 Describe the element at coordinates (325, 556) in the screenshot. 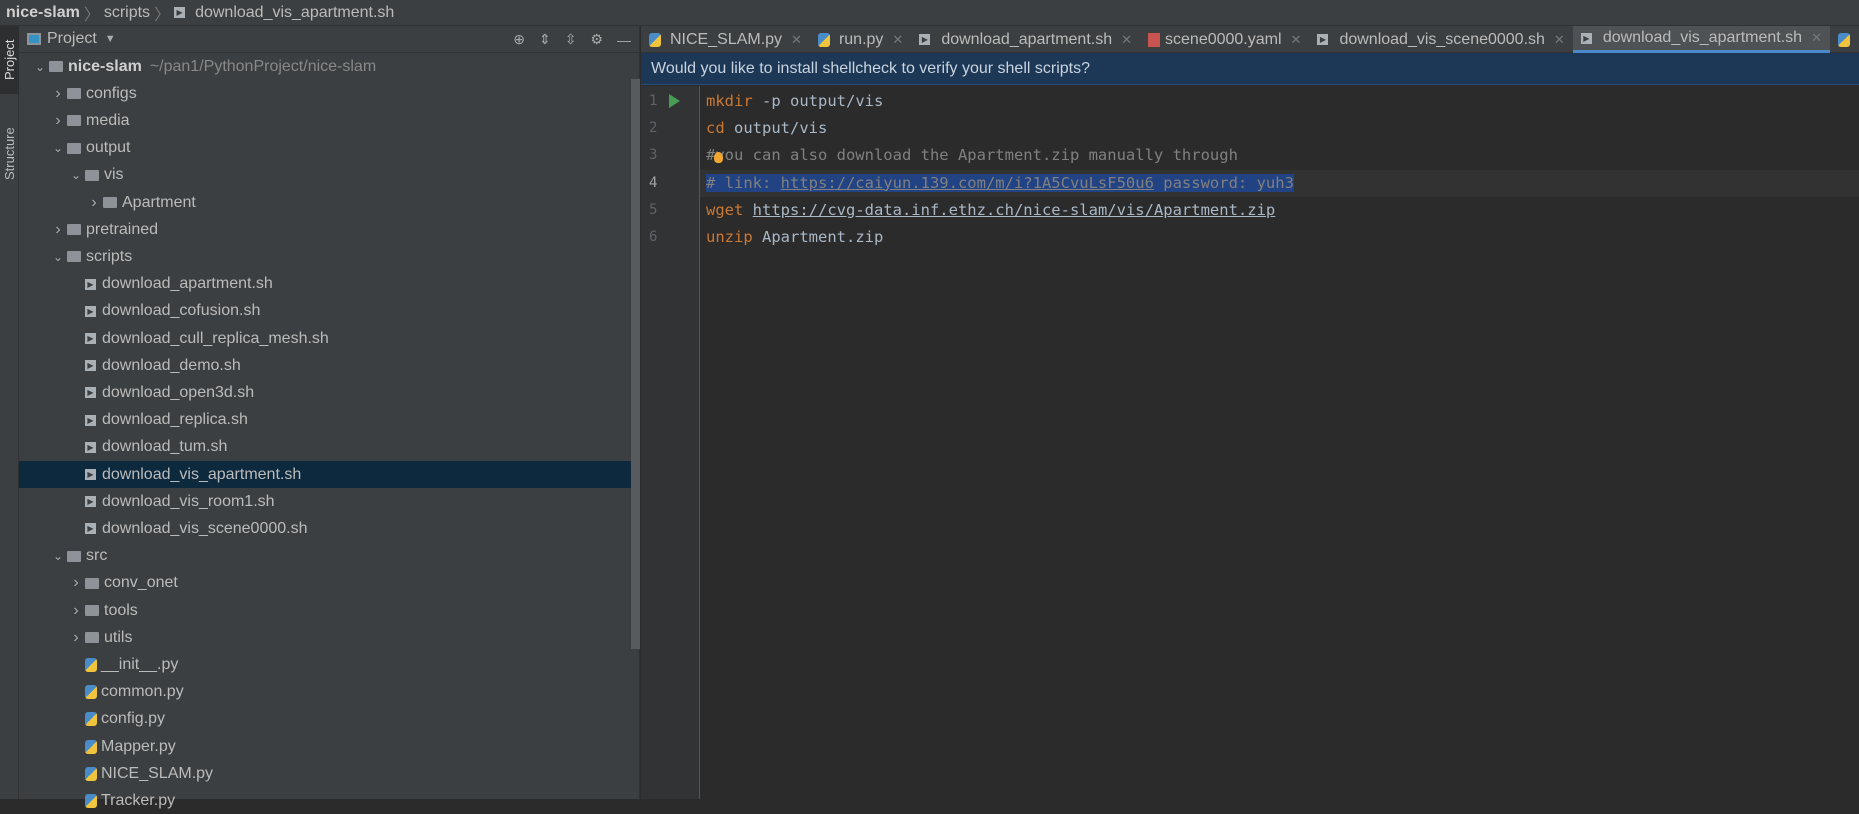

I see `tree-item: ⌄src` at that location.